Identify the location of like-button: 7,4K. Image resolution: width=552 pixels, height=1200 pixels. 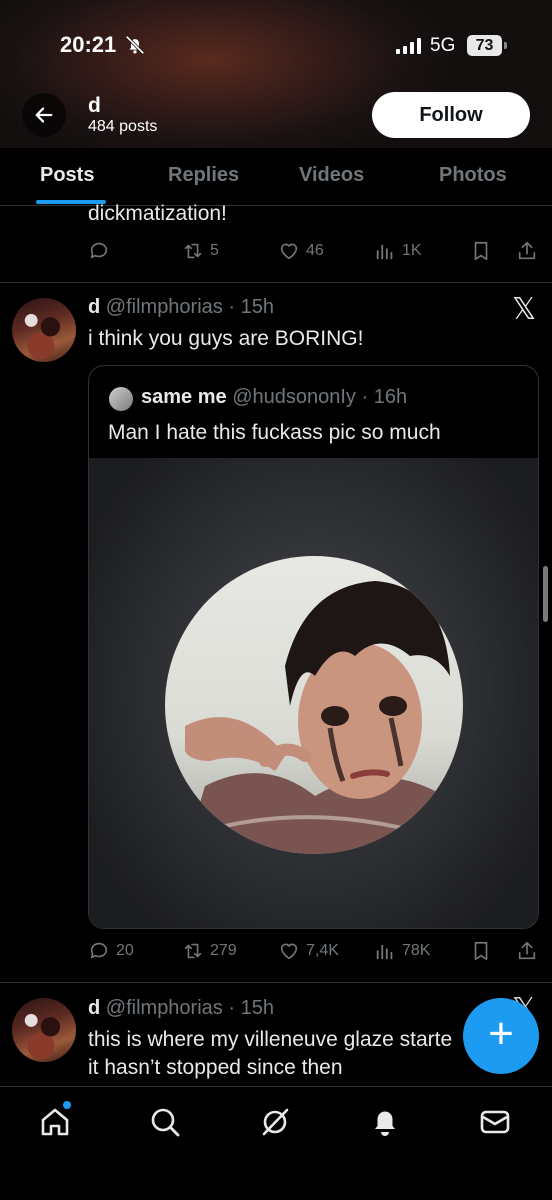
(308, 951).